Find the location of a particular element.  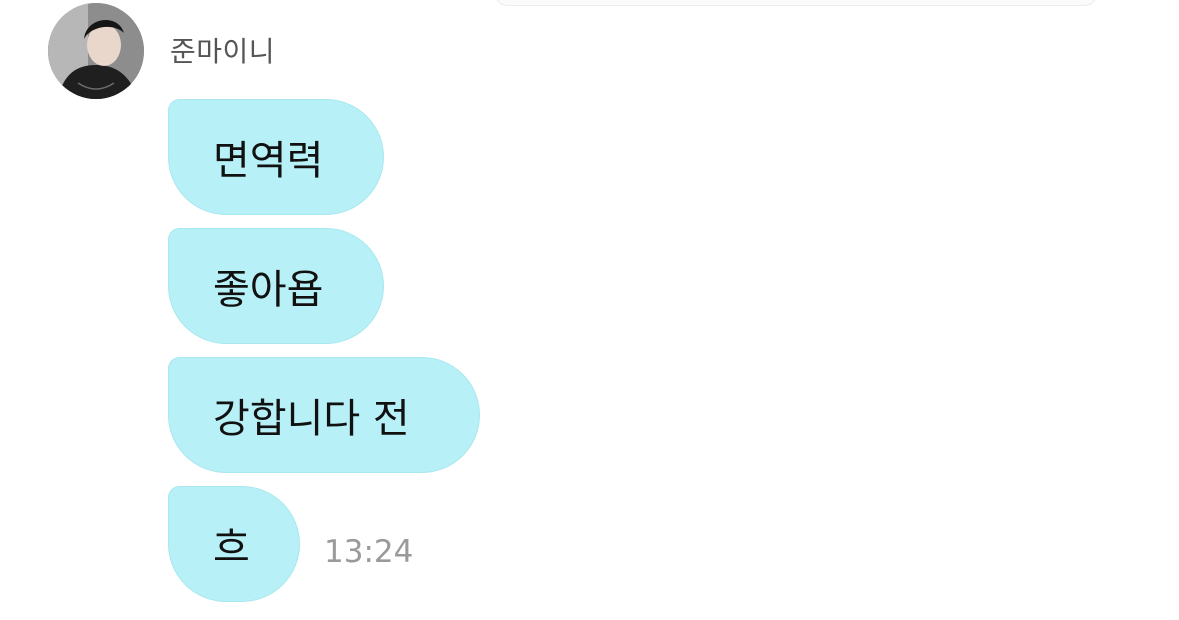

message-bubble: 좋아욥 is located at coordinates (276, 286).